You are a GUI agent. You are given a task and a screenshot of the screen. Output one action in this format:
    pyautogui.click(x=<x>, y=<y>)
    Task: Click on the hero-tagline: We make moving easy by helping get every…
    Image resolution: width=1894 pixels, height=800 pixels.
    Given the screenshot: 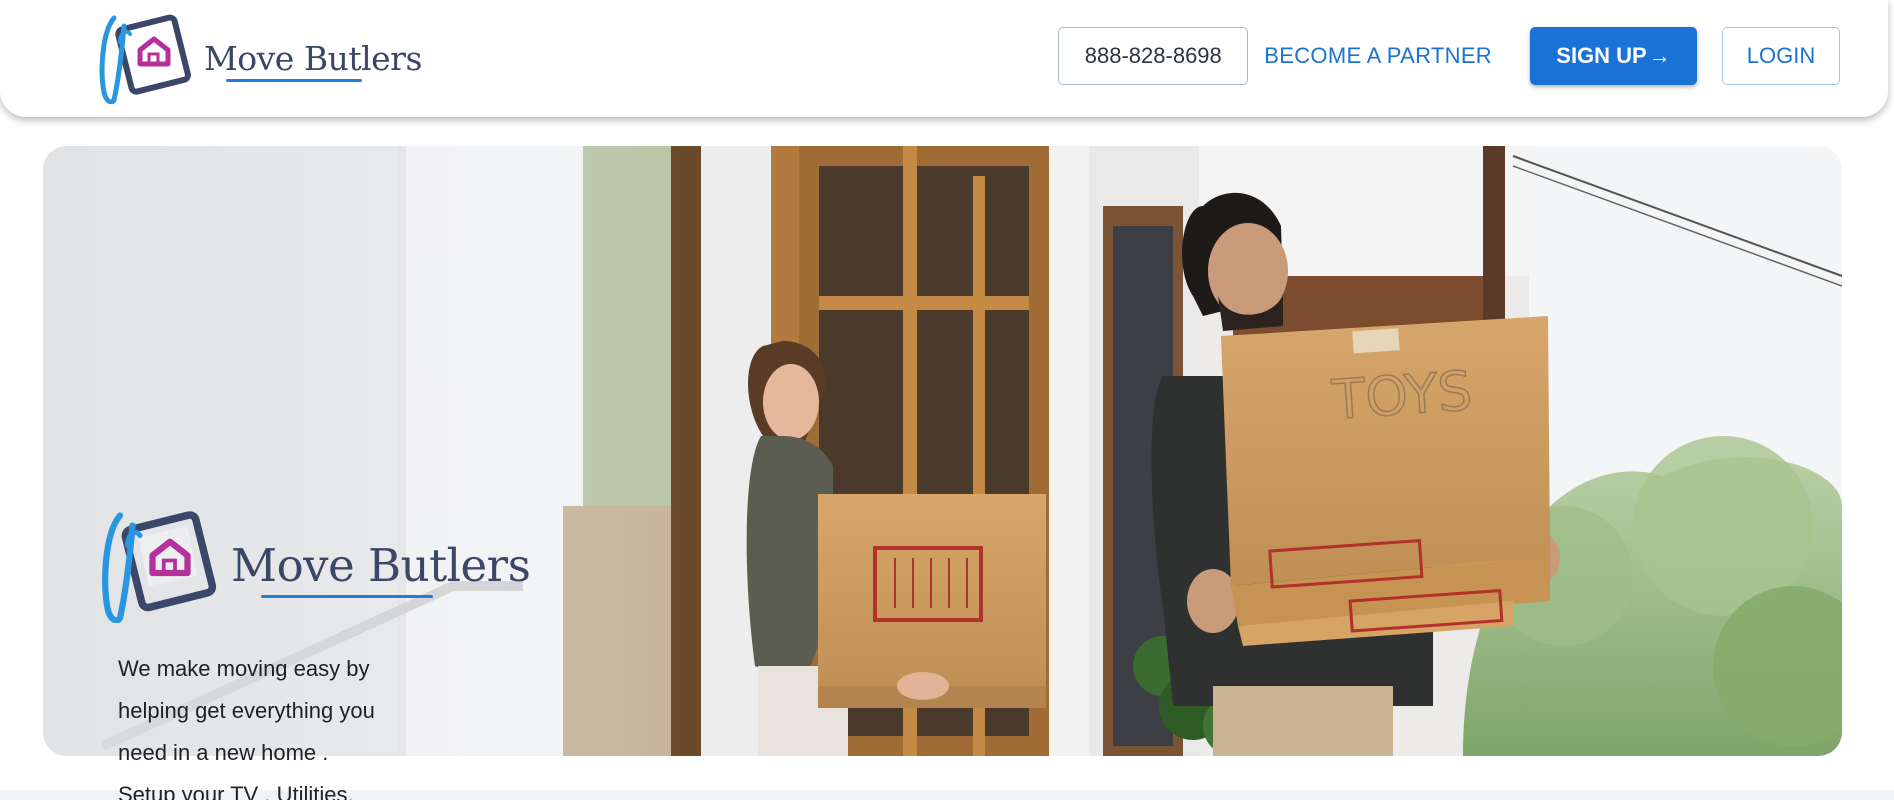 What is the action you would take?
    pyautogui.click(x=298, y=724)
    